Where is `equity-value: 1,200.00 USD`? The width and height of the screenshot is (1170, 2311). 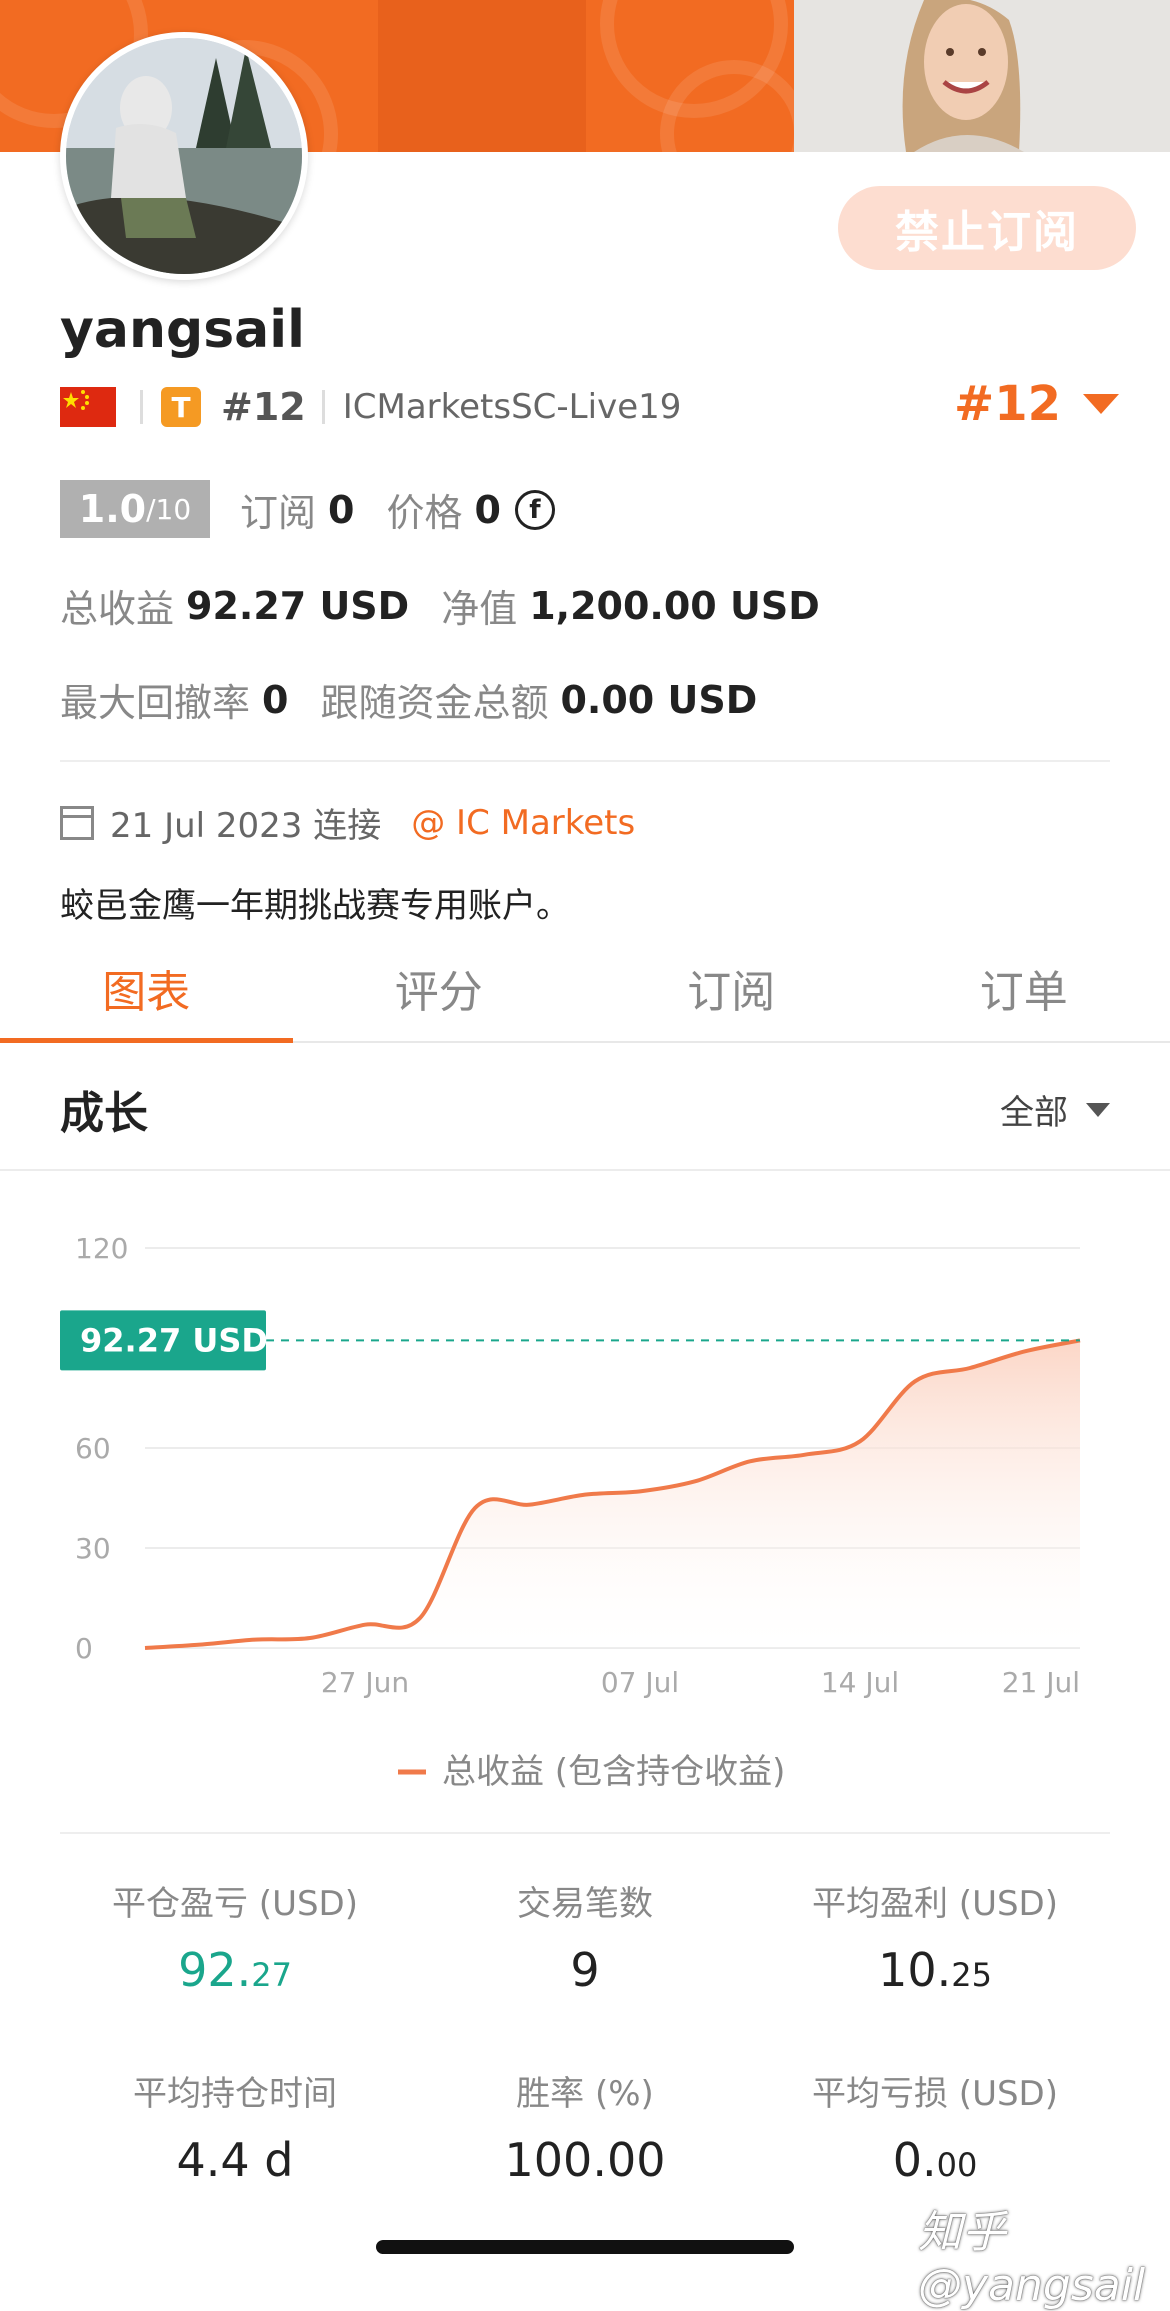 equity-value: 1,200.00 USD is located at coordinates (674, 606).